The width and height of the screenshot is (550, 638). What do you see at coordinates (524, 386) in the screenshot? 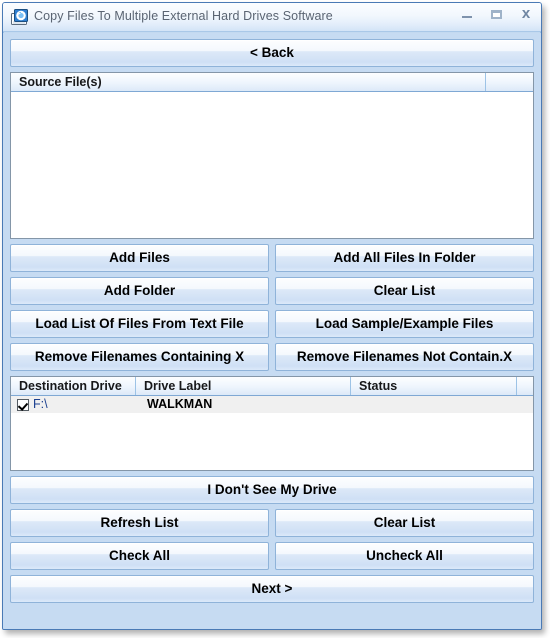
I see `destination-column-extra` at bounding box center [524, 386].